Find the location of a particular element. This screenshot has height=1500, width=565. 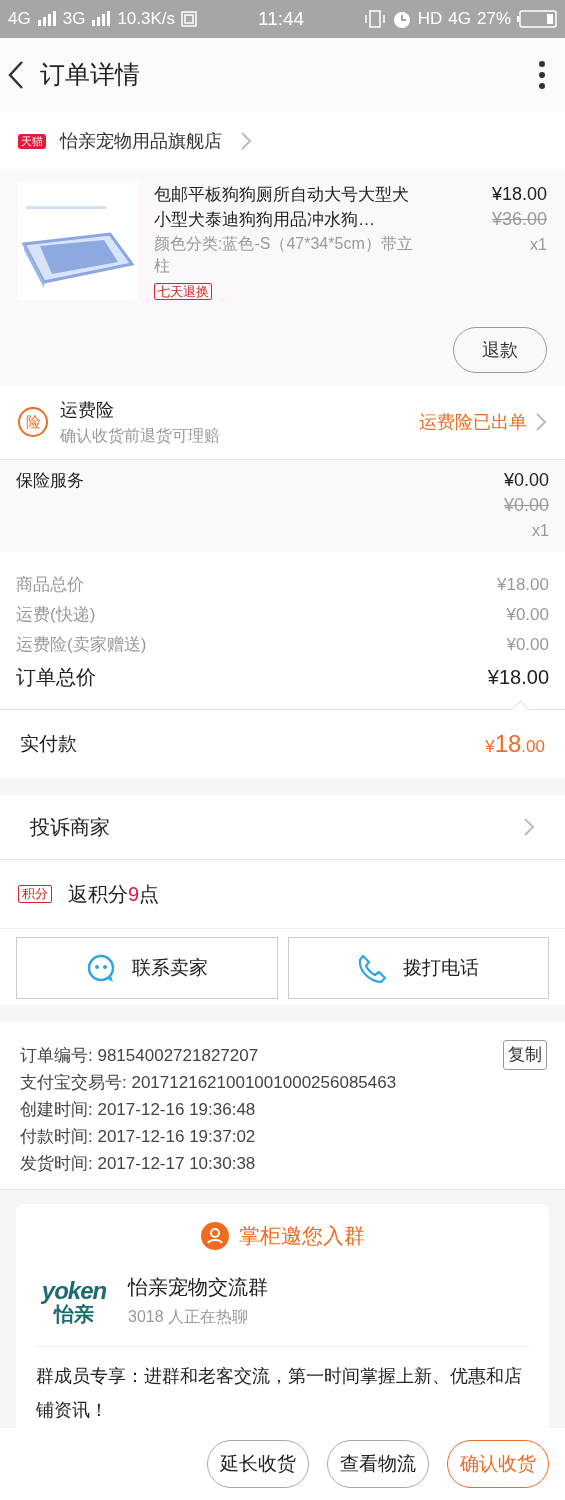

contact-seller-button: 联系卖家 is located at coordinates (147, 968).